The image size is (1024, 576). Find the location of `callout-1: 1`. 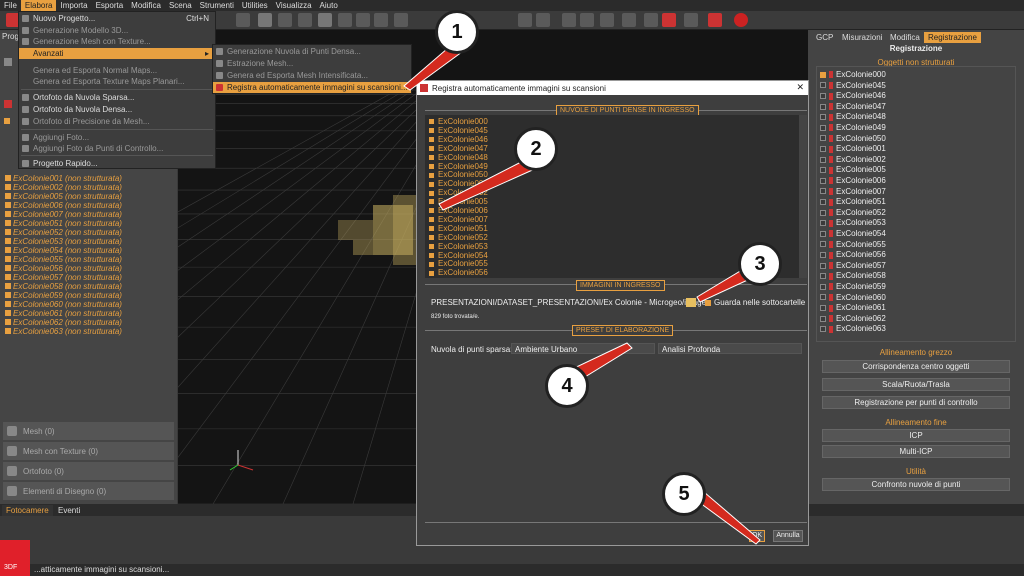

callout-1: 1 is located at coordinates (457, 32).